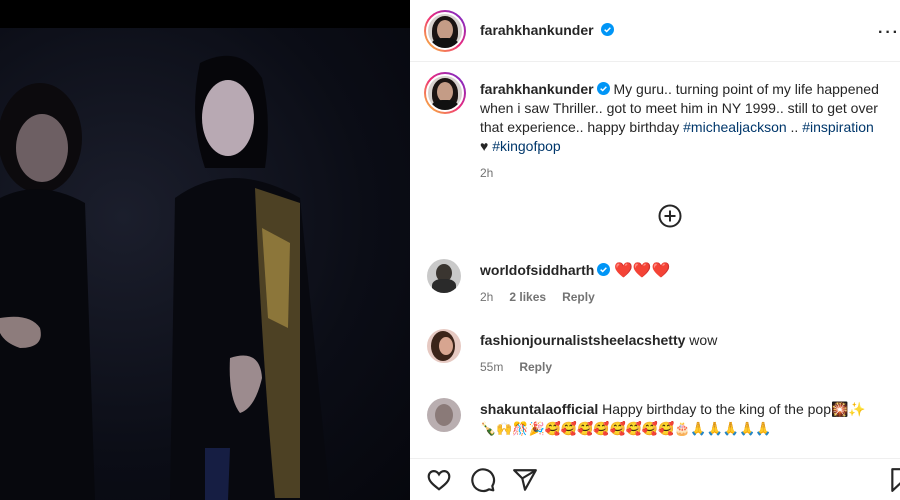 This screenshot has width=900, height=500. I want to click on caption-username: farahkhankunder, so click(537, 89).